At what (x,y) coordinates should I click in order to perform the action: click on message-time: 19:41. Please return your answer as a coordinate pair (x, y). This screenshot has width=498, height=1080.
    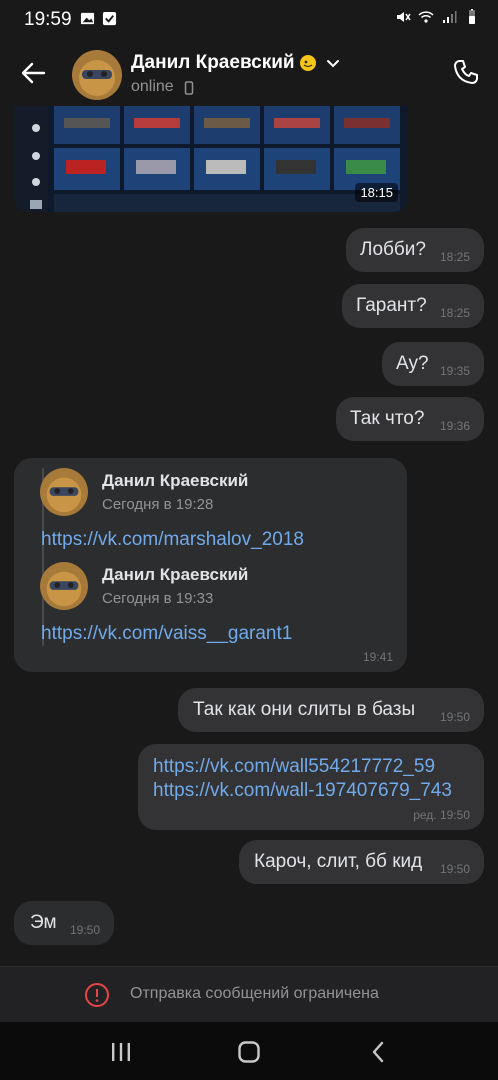
    Looking at the image, I should click on (377, 657).